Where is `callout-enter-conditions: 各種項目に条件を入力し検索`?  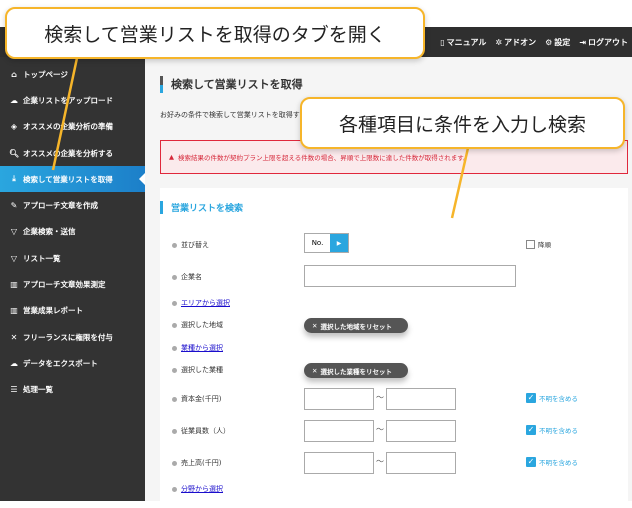 callout-enter-conditions: 各種項目に条件を入力し検索 is located at coordinates (462, 123).